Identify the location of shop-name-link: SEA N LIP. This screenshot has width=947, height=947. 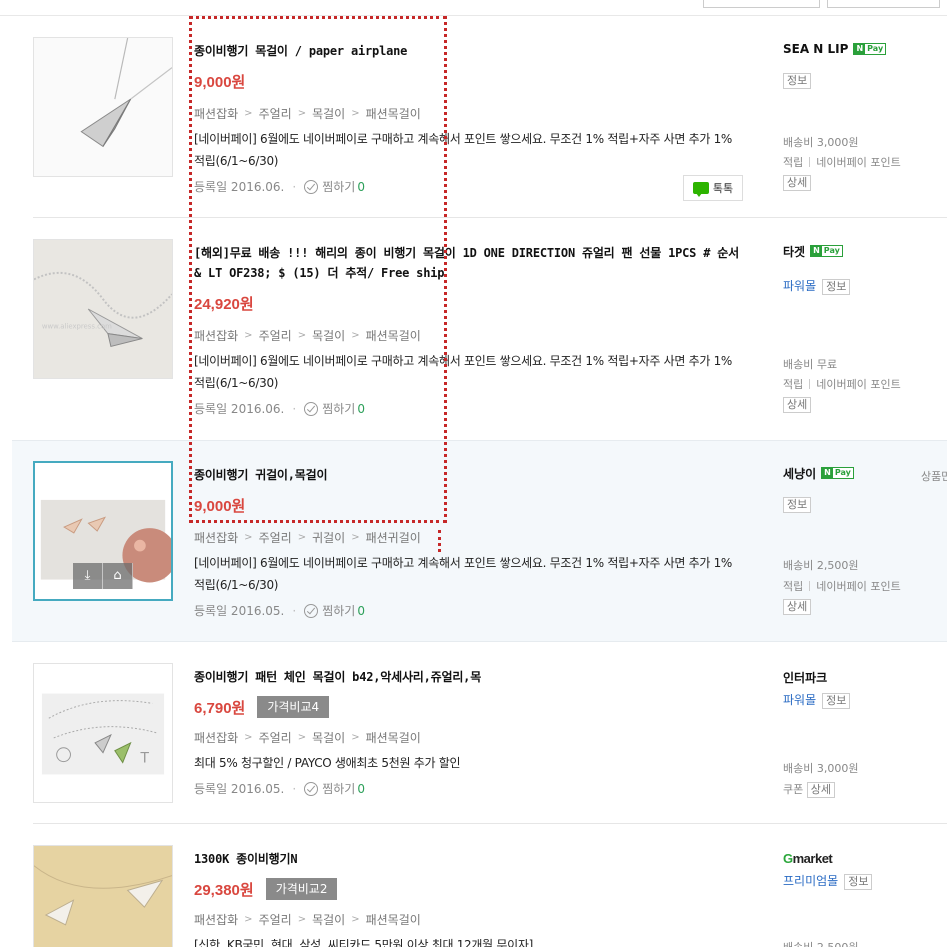
(815, 49).